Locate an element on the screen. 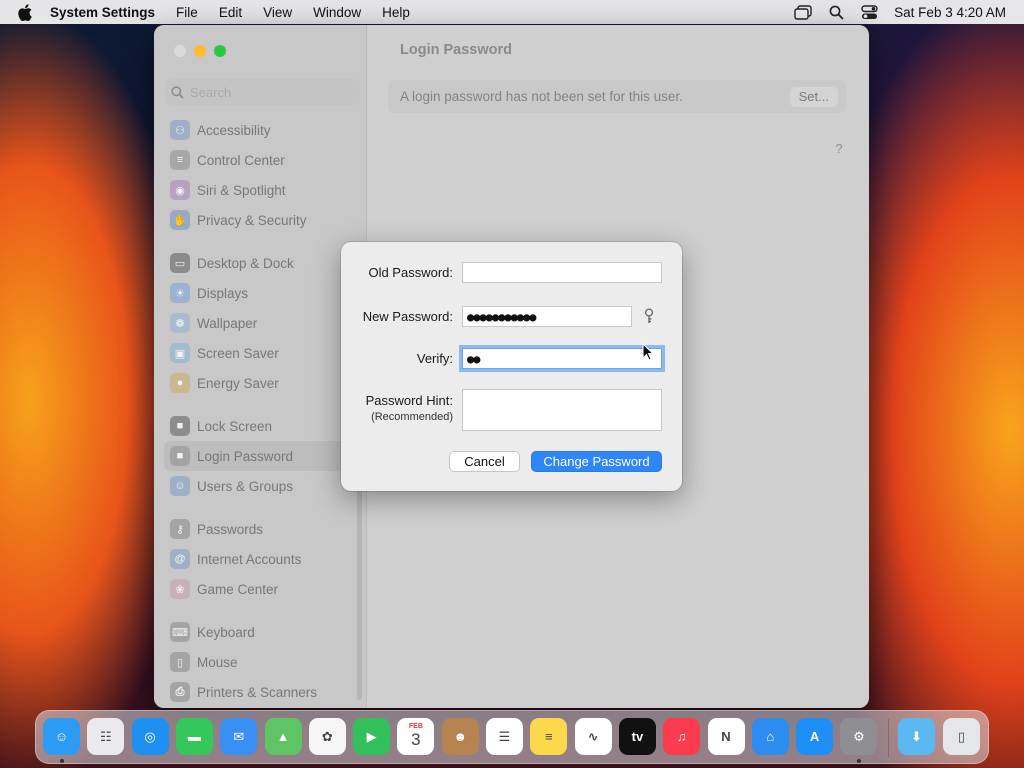  sidebar-item-privacy-security: ✋ Privacy & Security is located at coordinates (262, 220).